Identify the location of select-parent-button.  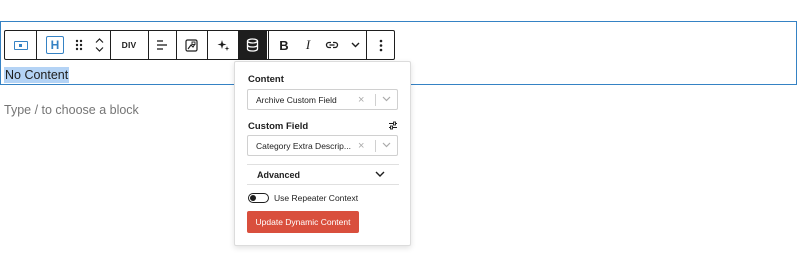
(20, 45).